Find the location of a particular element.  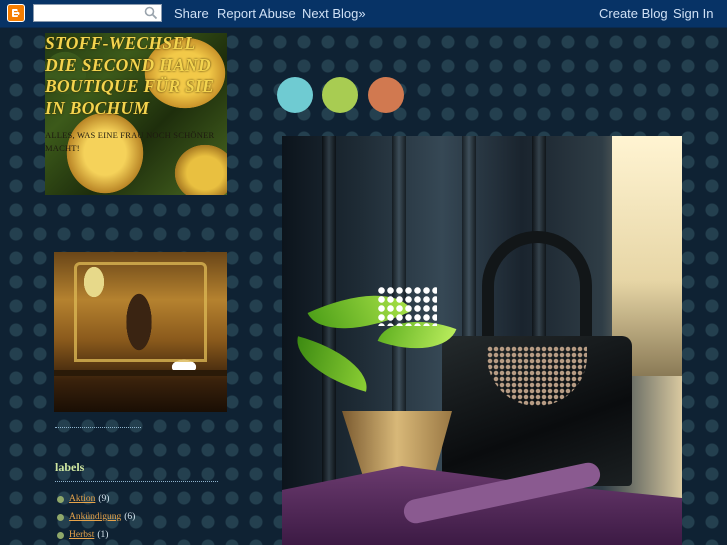

lily-of-the-valley is located at coordinates (407, 306).